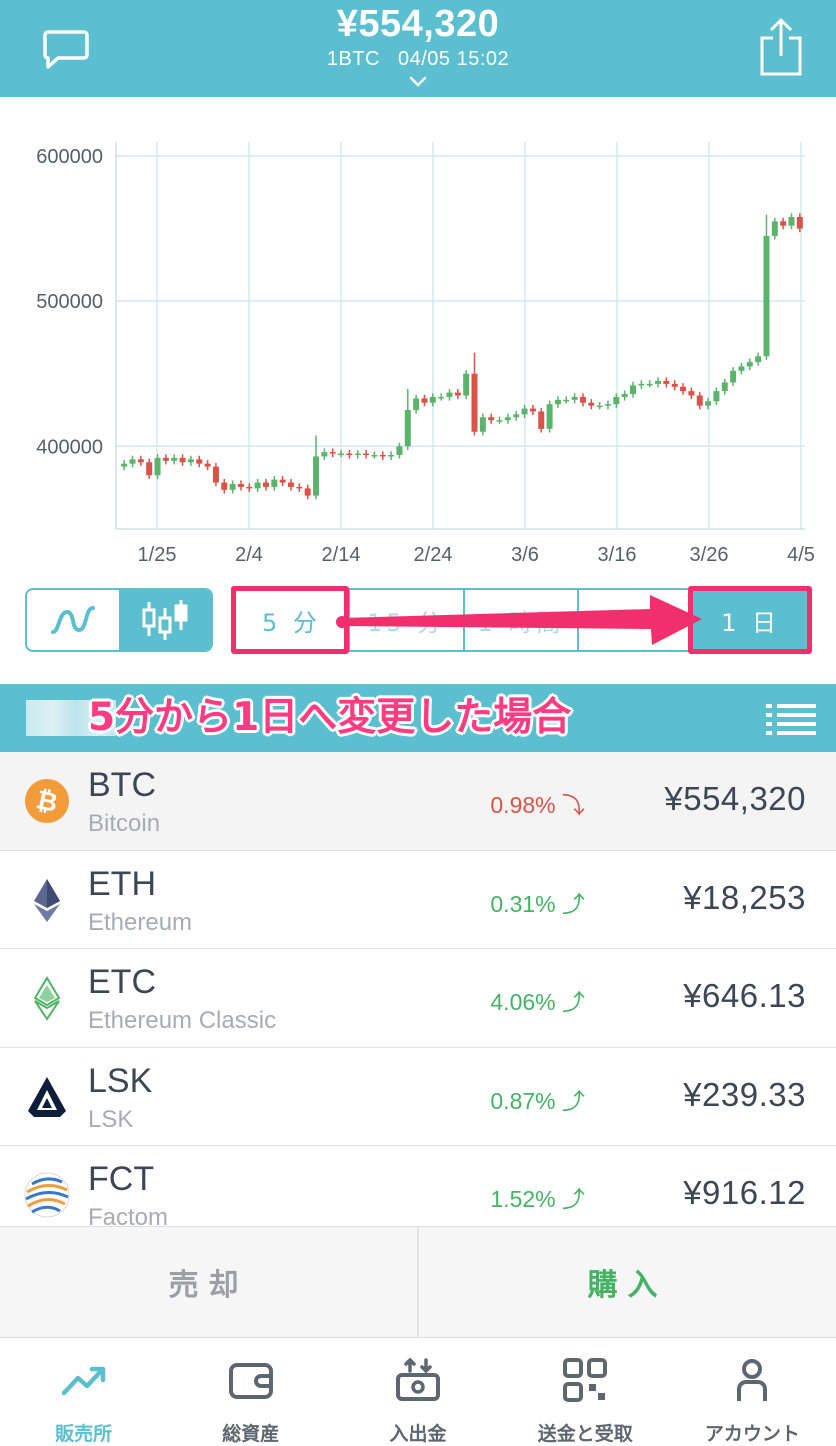 This screenshot has height=1446, width=836. What do you see at coordinates (250, 1381) in the screenshot?
I see `wallet-icon` at bounding box center [250, 1381].